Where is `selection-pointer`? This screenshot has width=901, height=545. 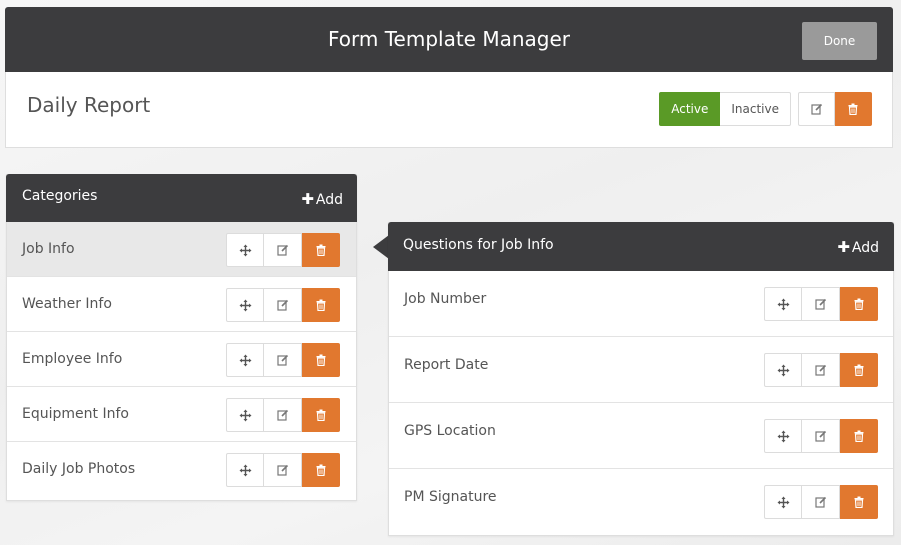 selection-pointer is located at coordinates (381, 247).